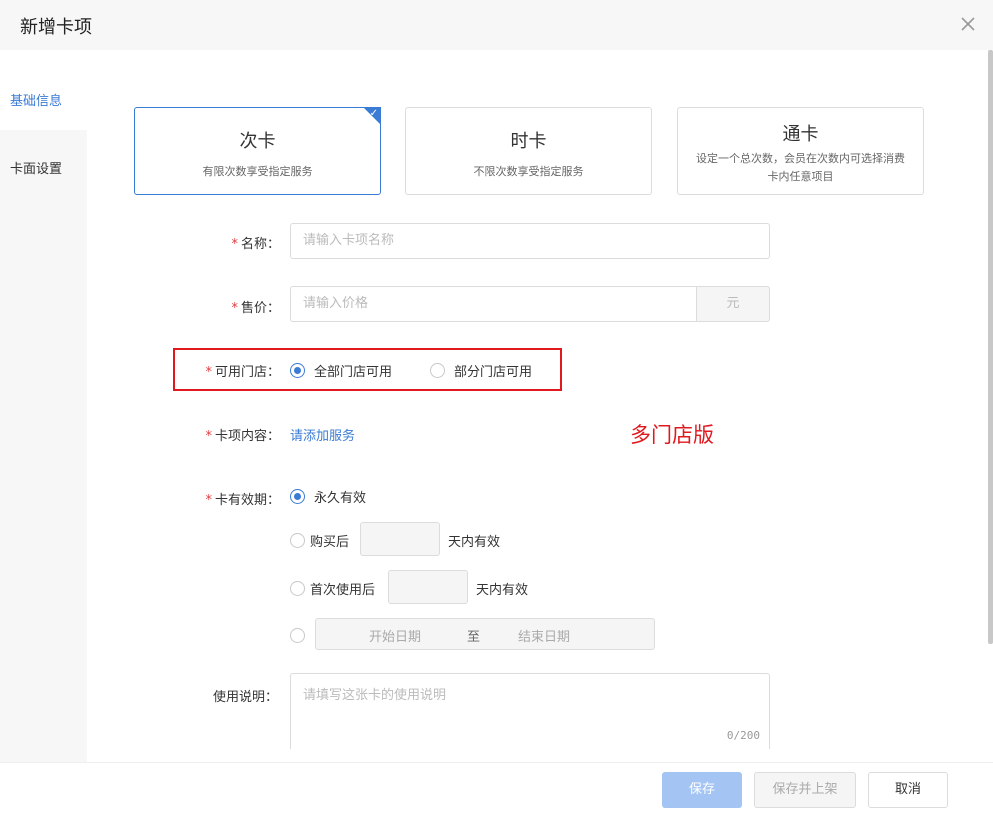 The image size is (993, 837). I want to click on name-label: * 名称：, so click(255, 244).